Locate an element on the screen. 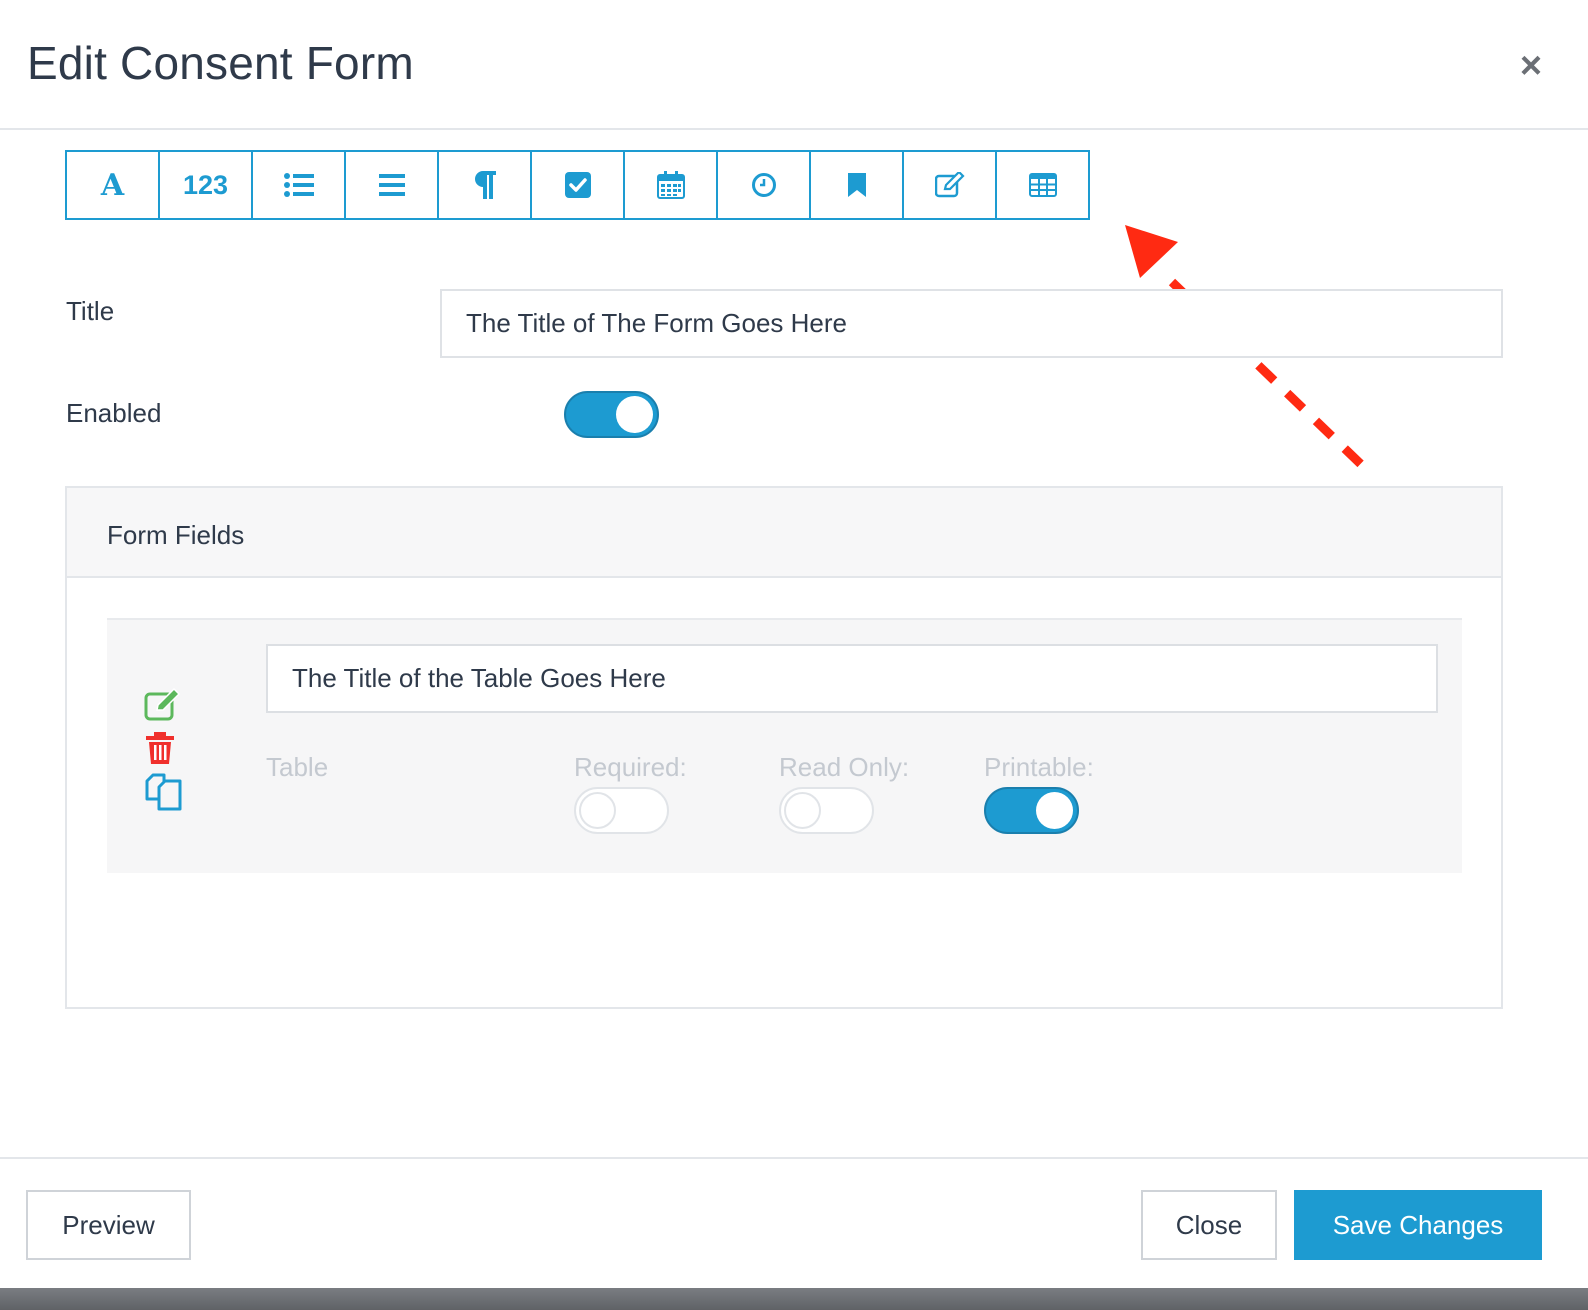 The width and height of the screenshot is (1588, 1310). align-justify-icon is located at coordinates (391, 185).